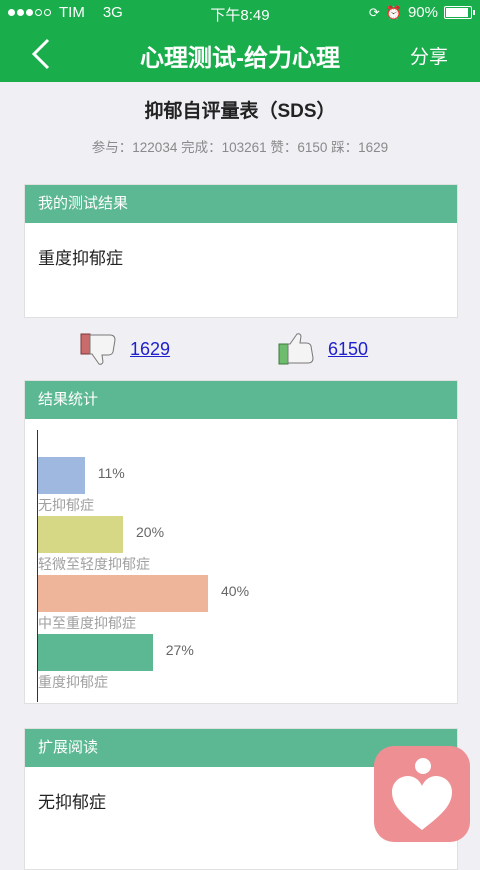  What do you see at coordinates (150, 349) in the screenshot?
I see `dislike-count: 1629` at bounding box center [150, 349].